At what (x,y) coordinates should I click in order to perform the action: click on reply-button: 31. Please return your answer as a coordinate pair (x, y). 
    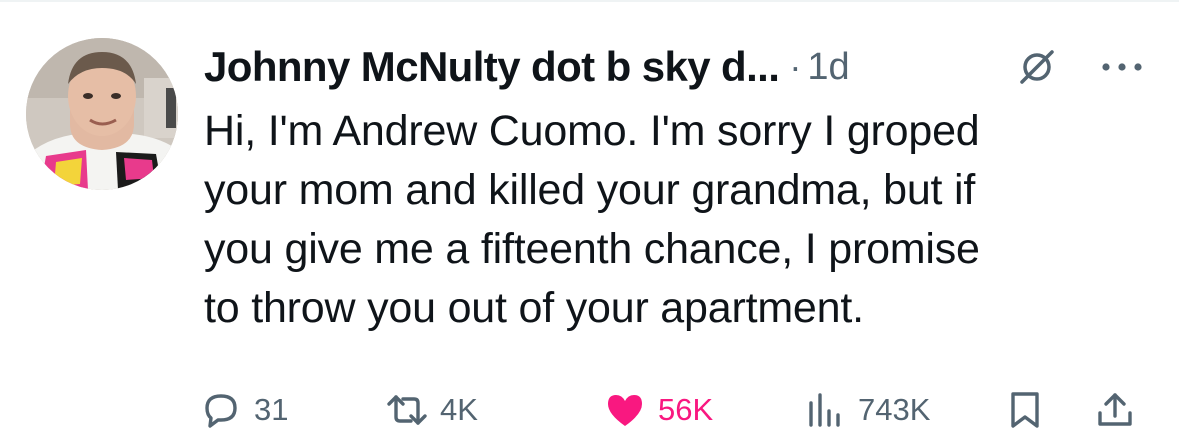
    Looking at the image, I should click on (244, 409).